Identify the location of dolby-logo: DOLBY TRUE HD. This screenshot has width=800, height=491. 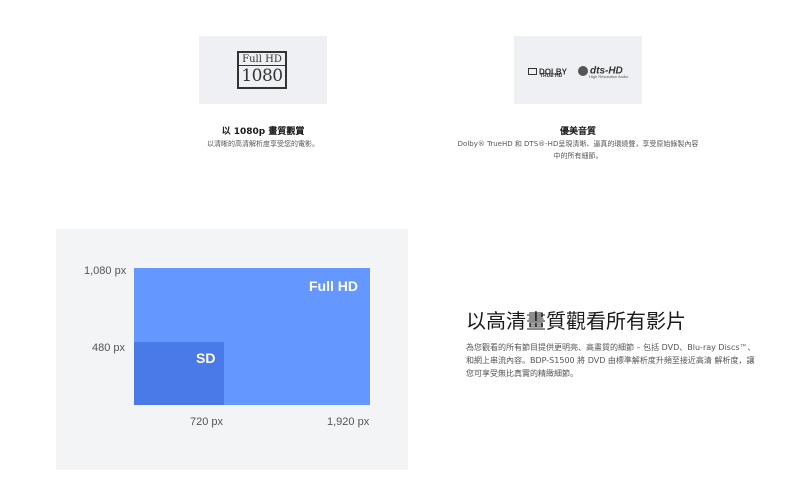
(547, 72).